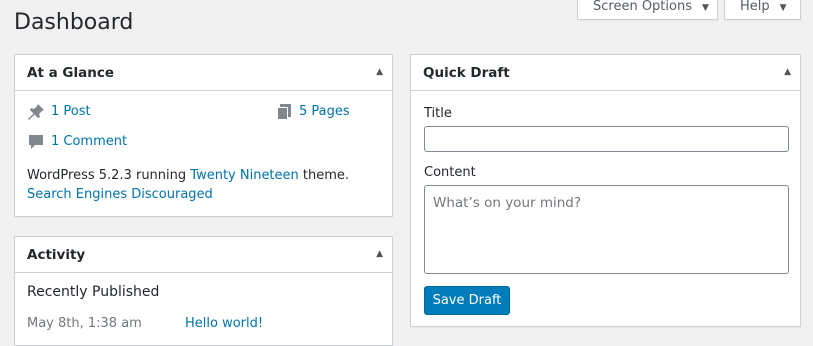  I want to click on widget-title: Activity, so click(56, 255).